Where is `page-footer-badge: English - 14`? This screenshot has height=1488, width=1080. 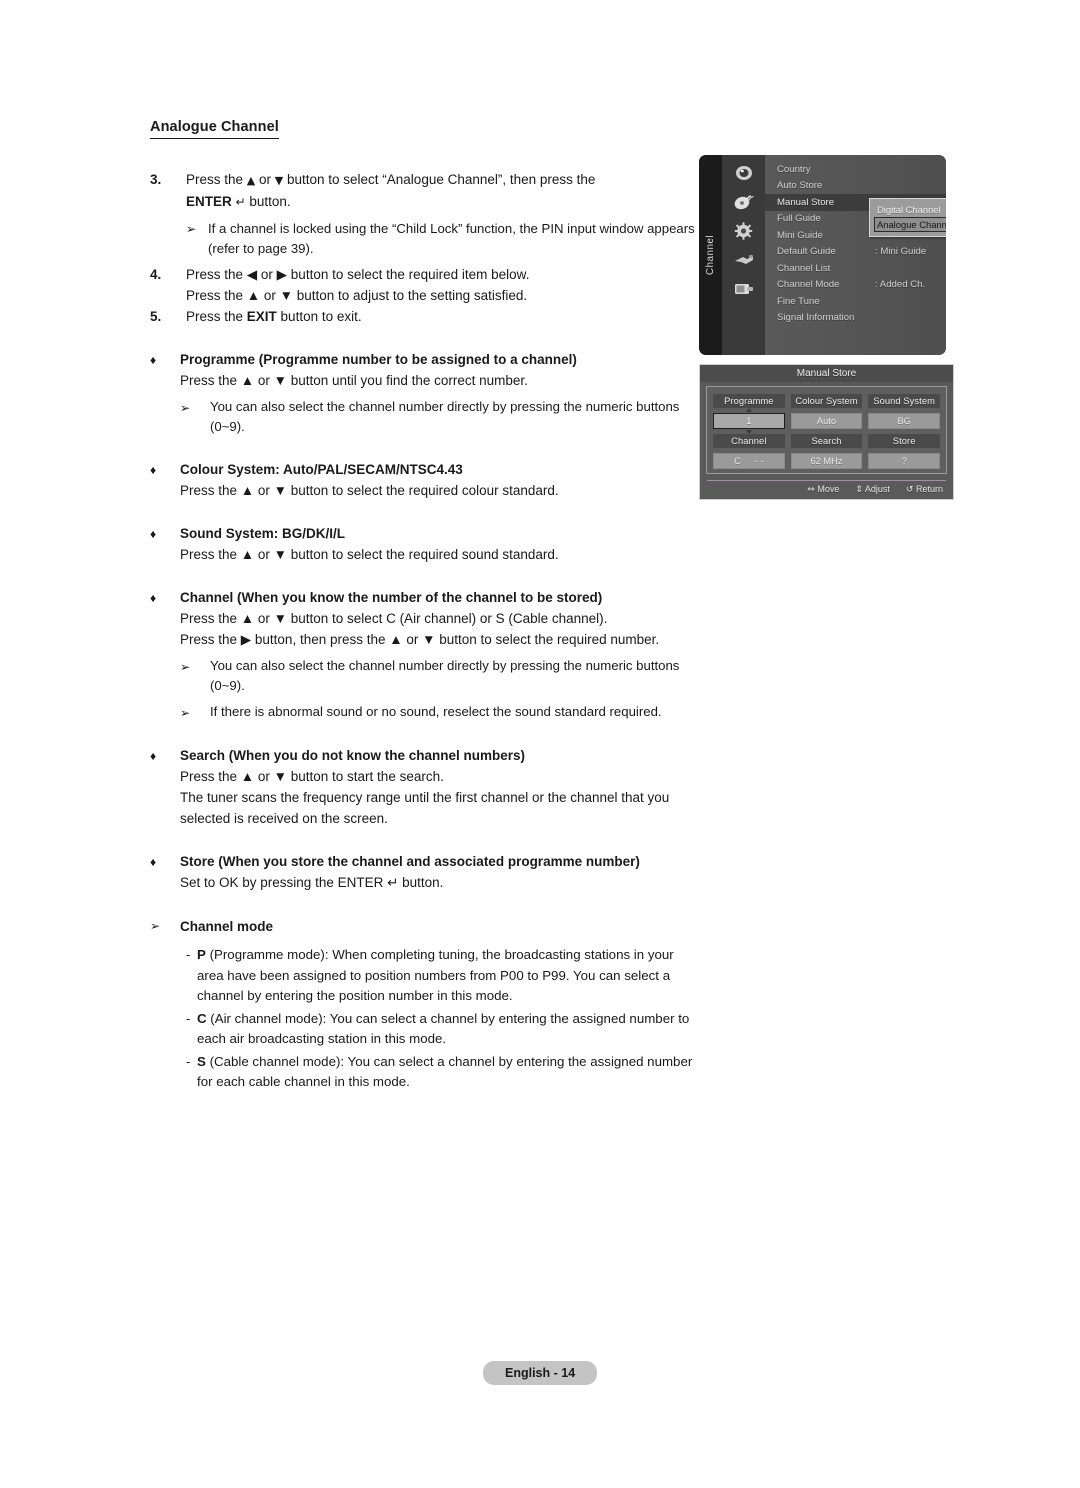
page-footer-badge: English - 14 is located at coordinates (540, 1373).